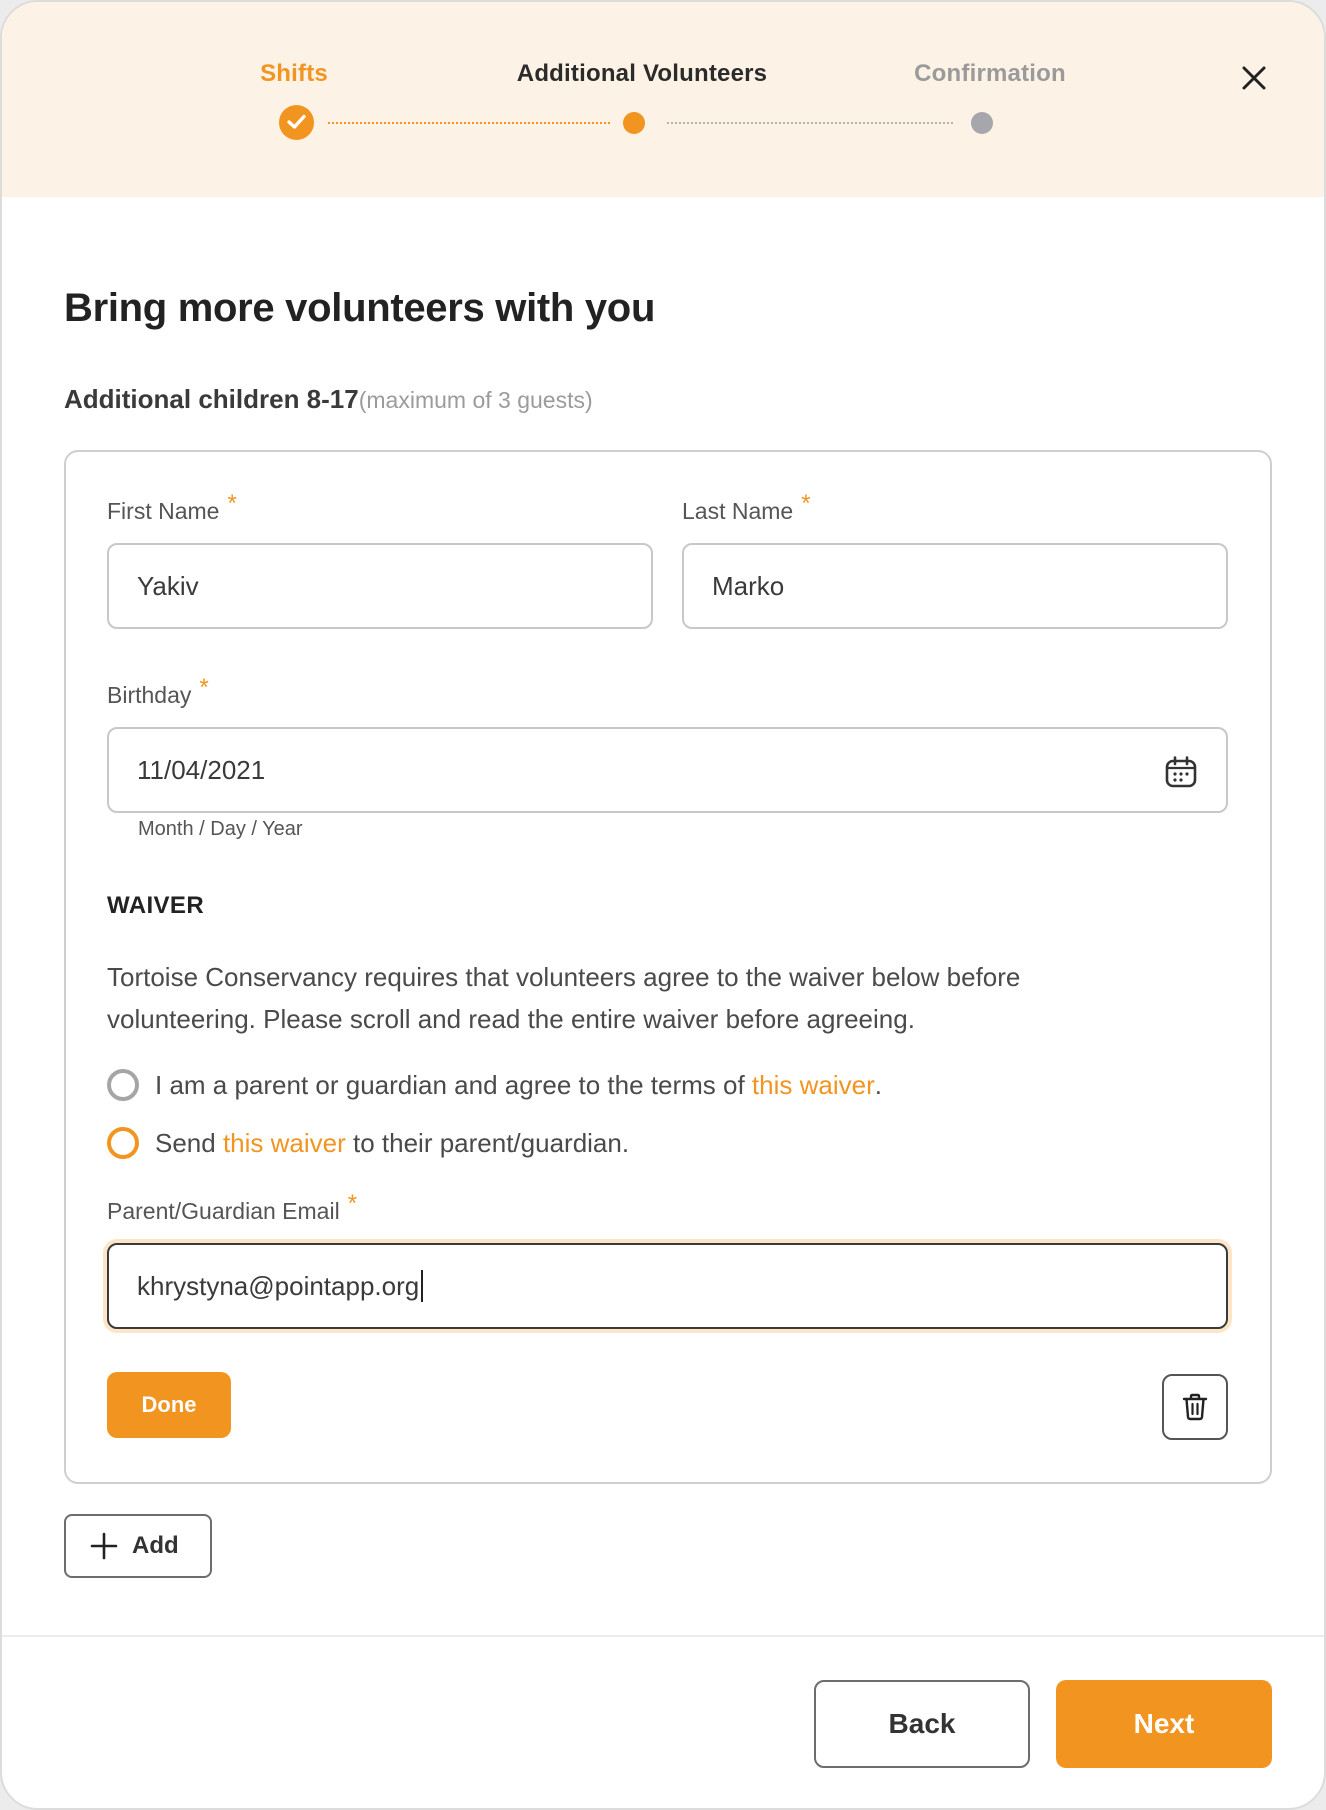 This screenshot has height=1810, width=1326. Describe the element at coordinates (123, 1143) in the screenshot. I see `radio-send-to-guardian` at that location.